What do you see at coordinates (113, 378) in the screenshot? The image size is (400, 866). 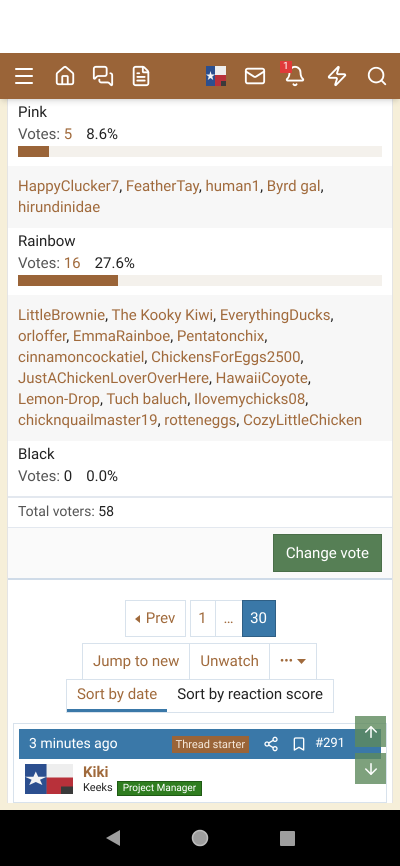 I see `voter-link: JustAChickenLoverOverHere` at bounding box center [113, 378].